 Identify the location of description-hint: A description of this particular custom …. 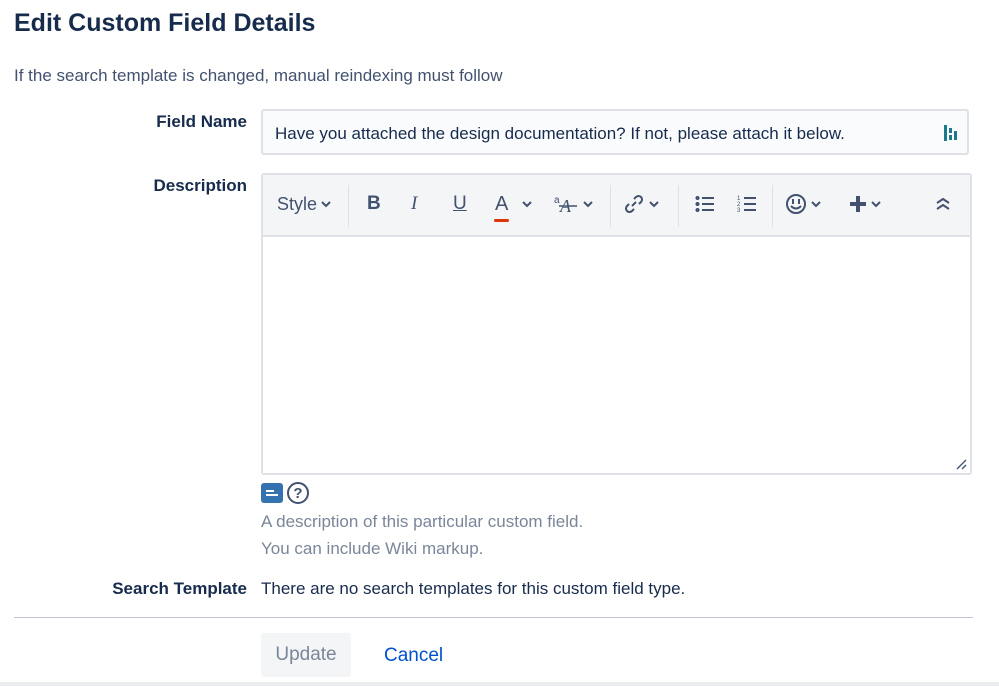
(422, 521).